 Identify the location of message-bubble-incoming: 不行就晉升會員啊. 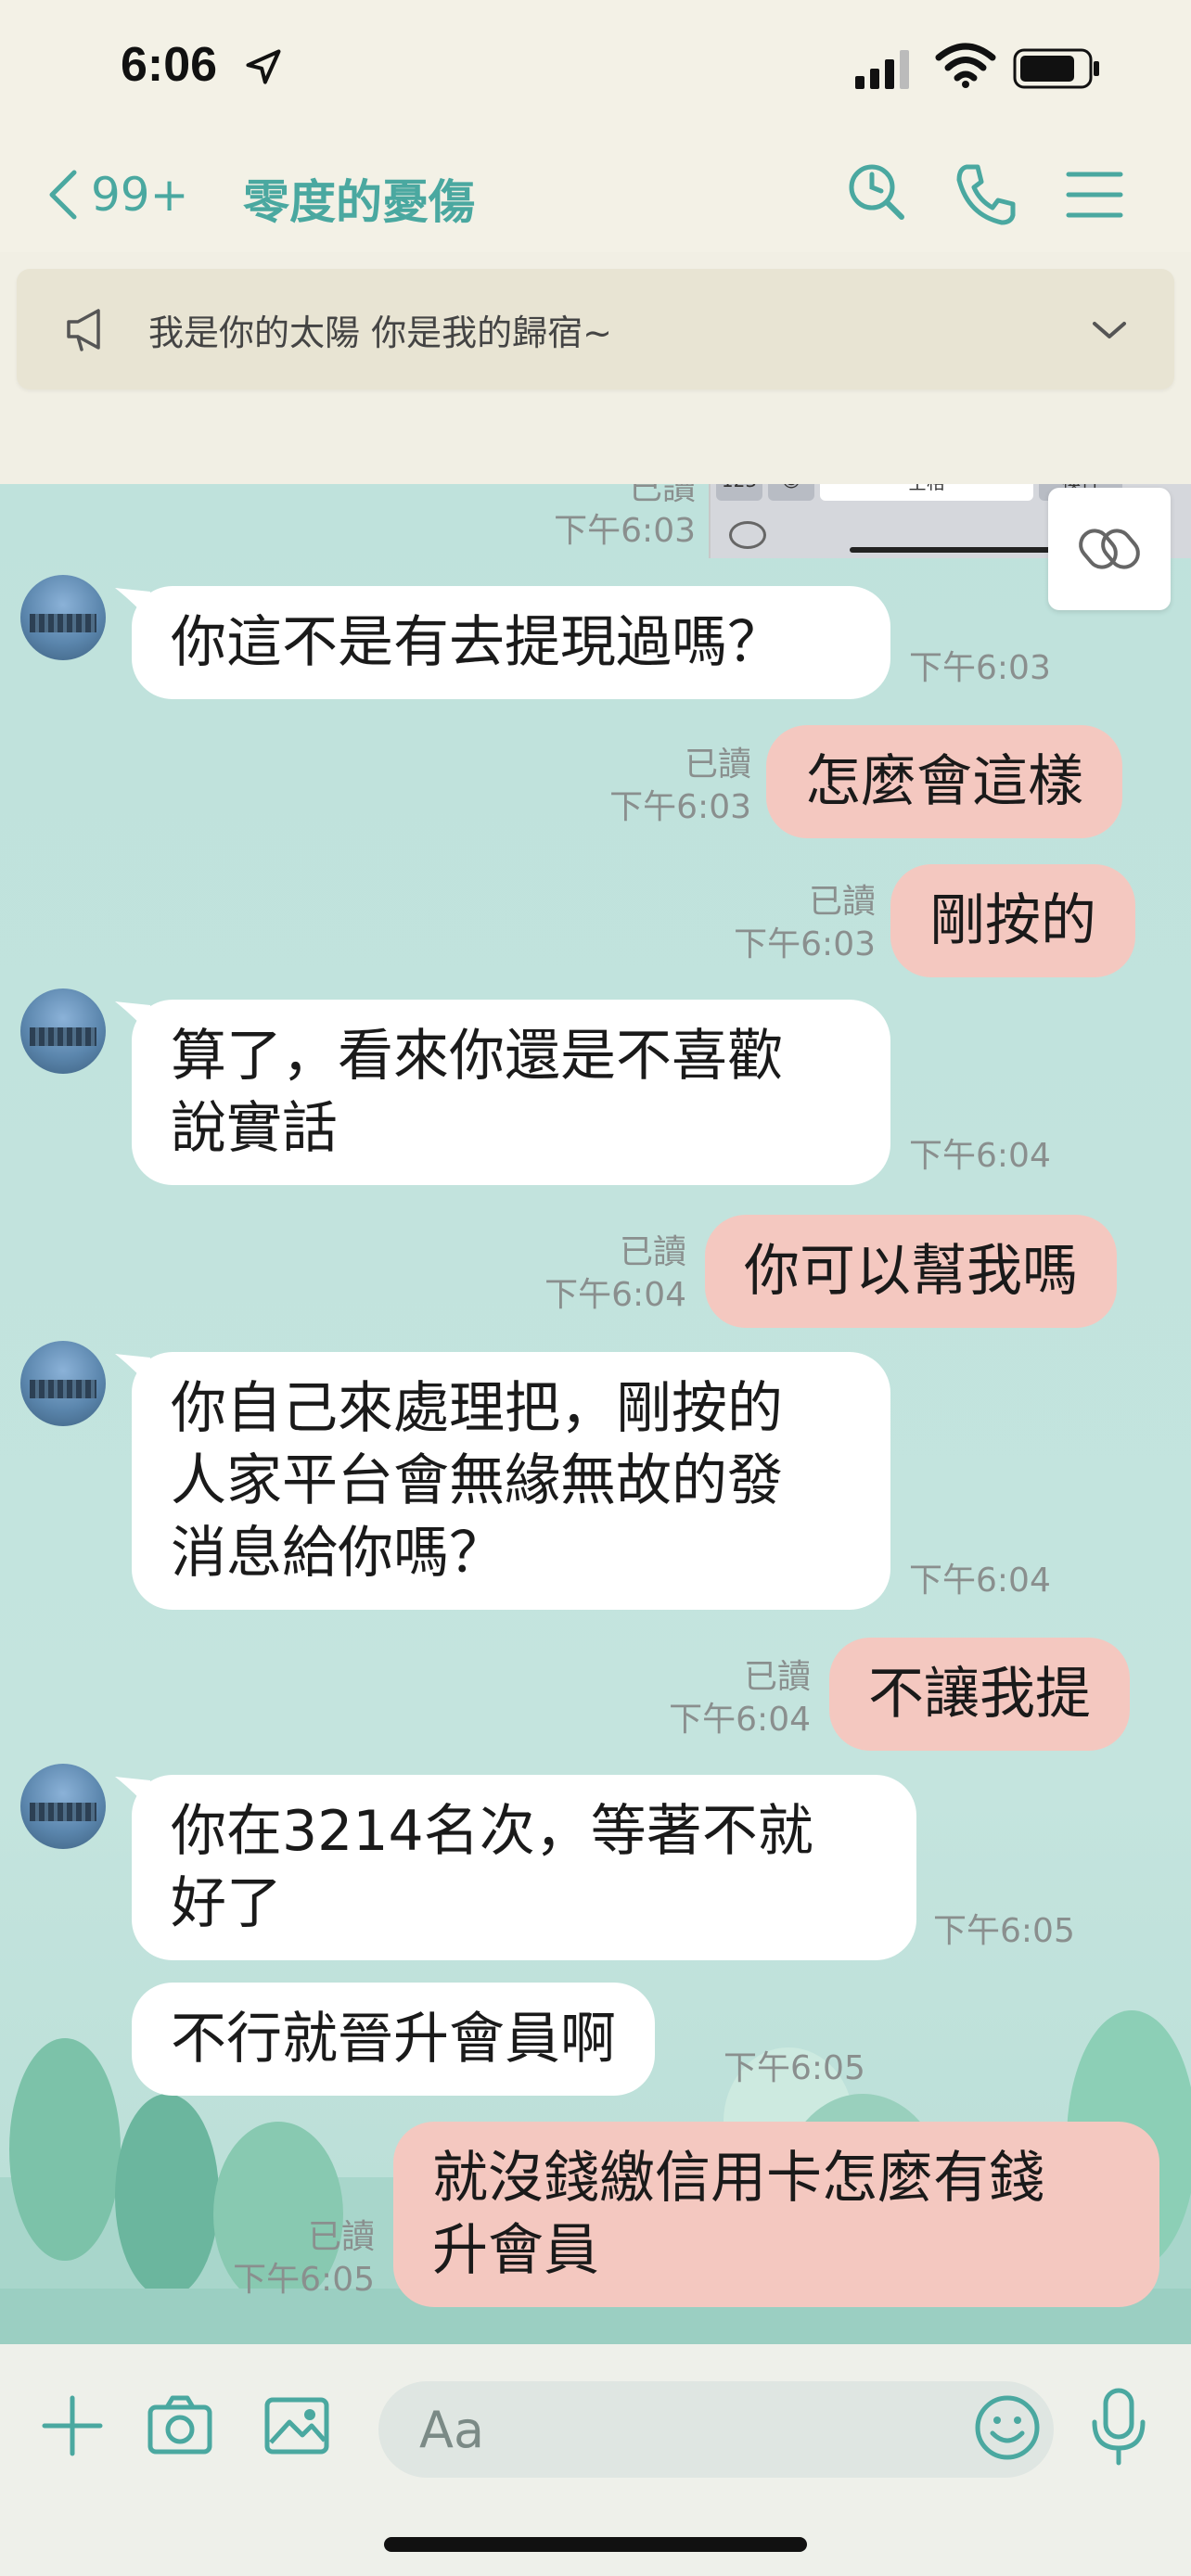
(393, 2039).